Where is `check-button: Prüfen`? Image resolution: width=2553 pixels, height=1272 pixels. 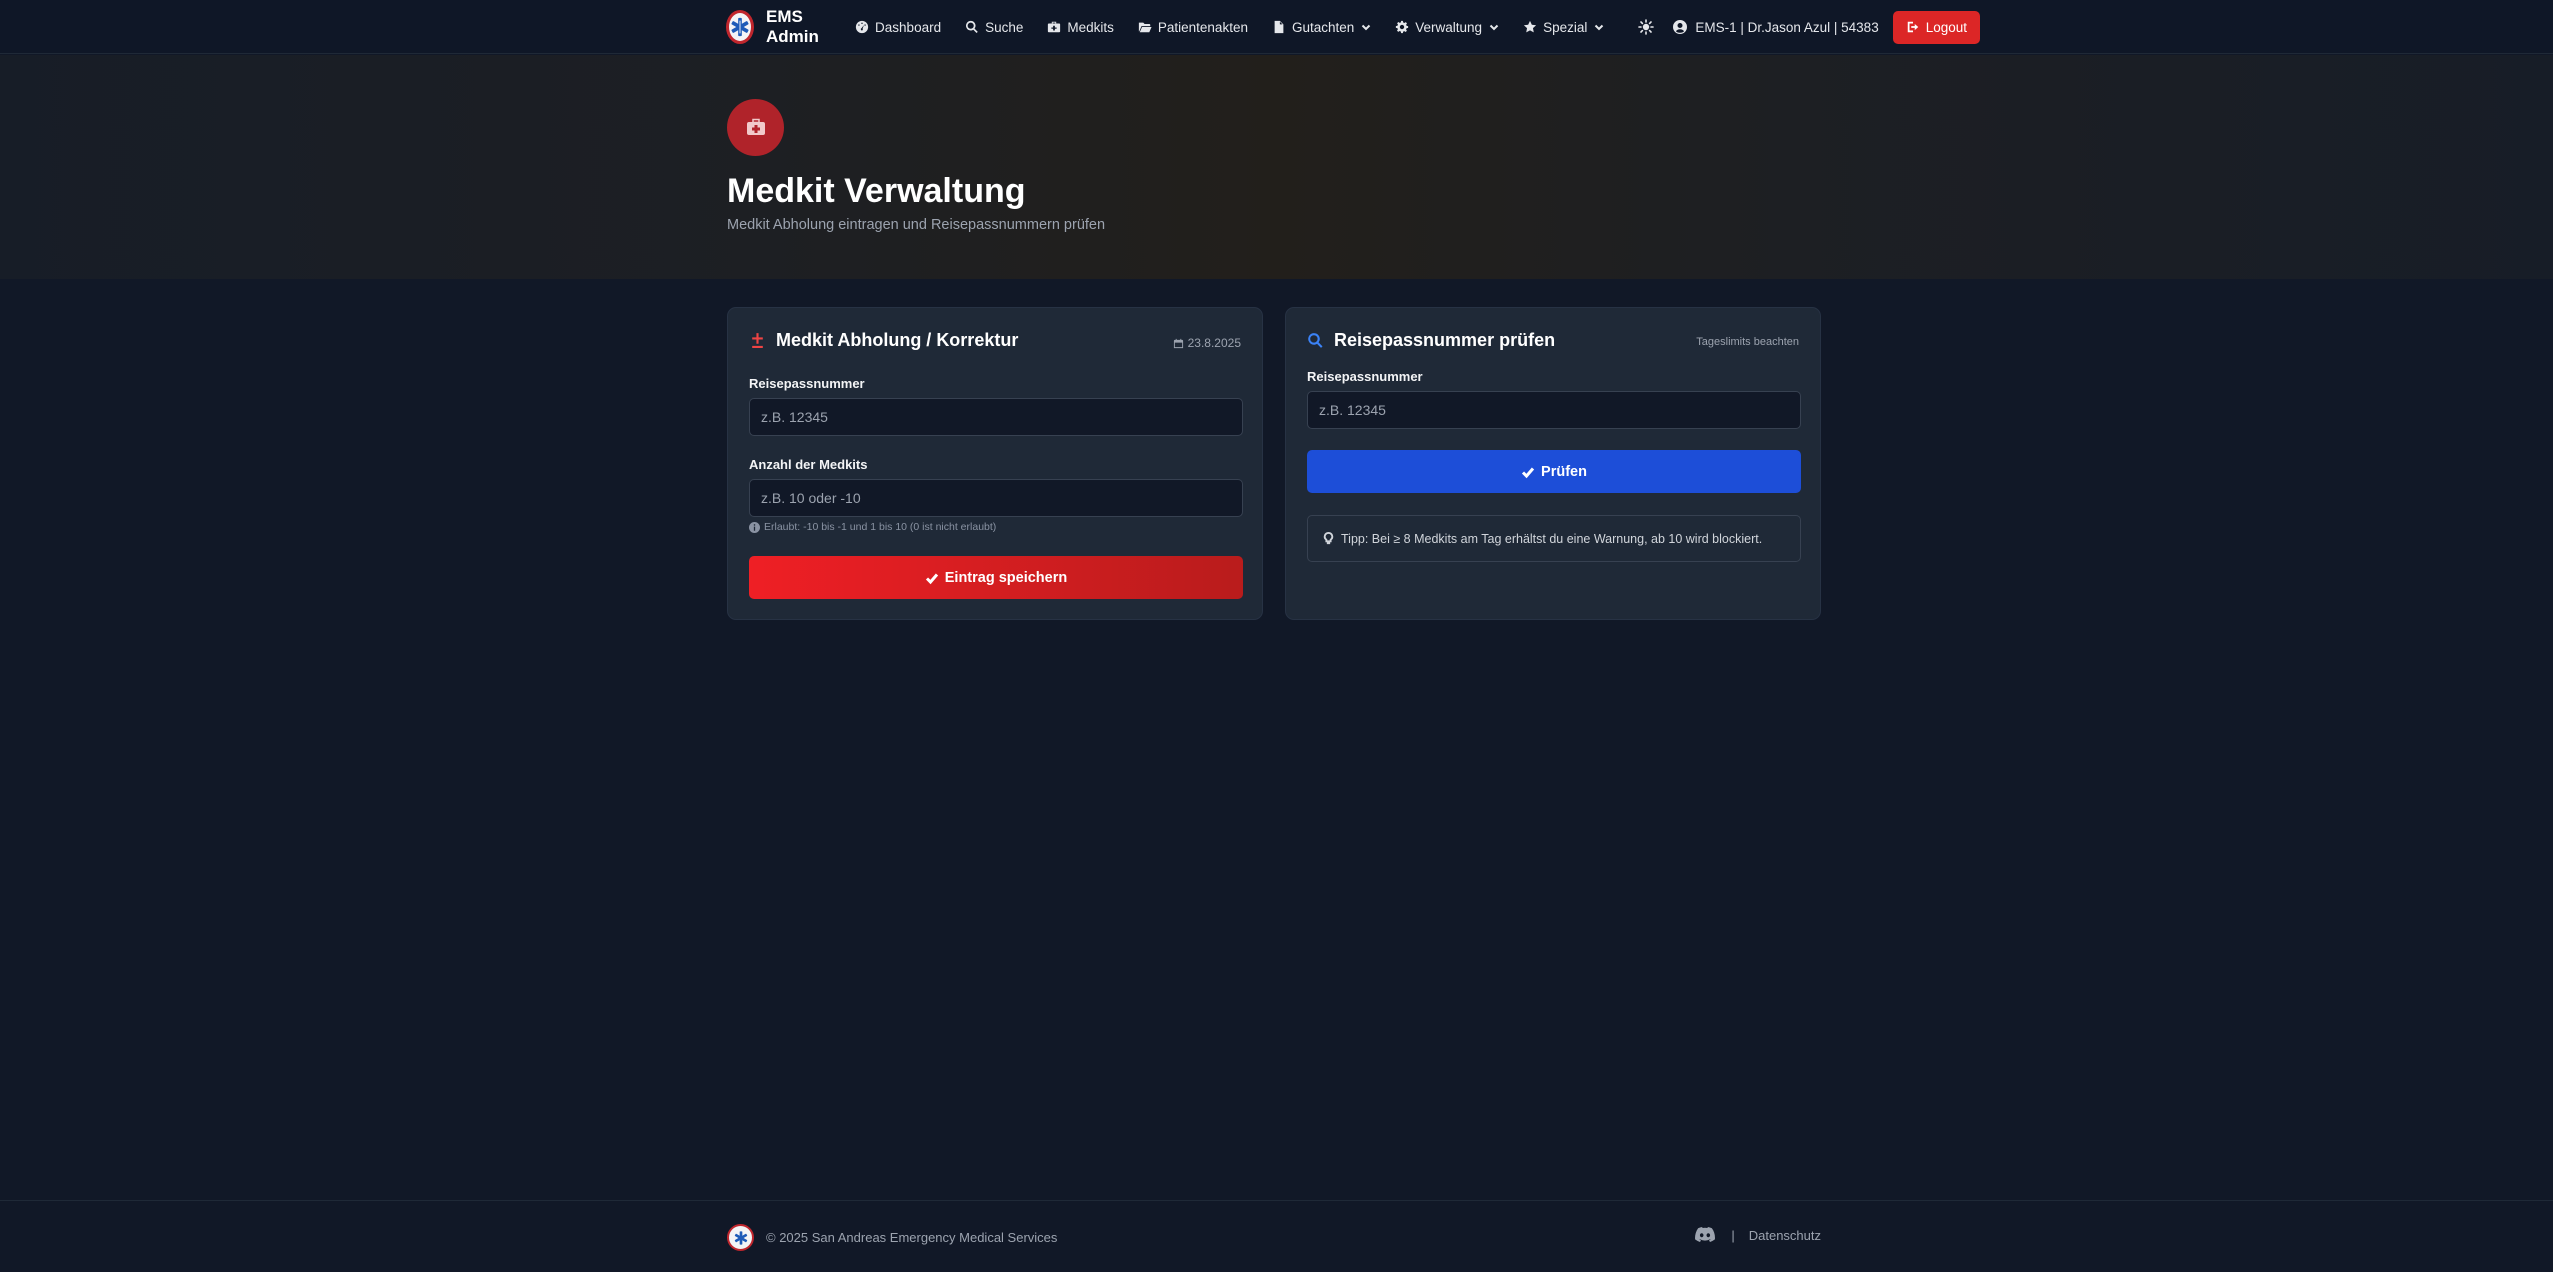 check-button: Prüfen is located at coordinates (1554, 471).